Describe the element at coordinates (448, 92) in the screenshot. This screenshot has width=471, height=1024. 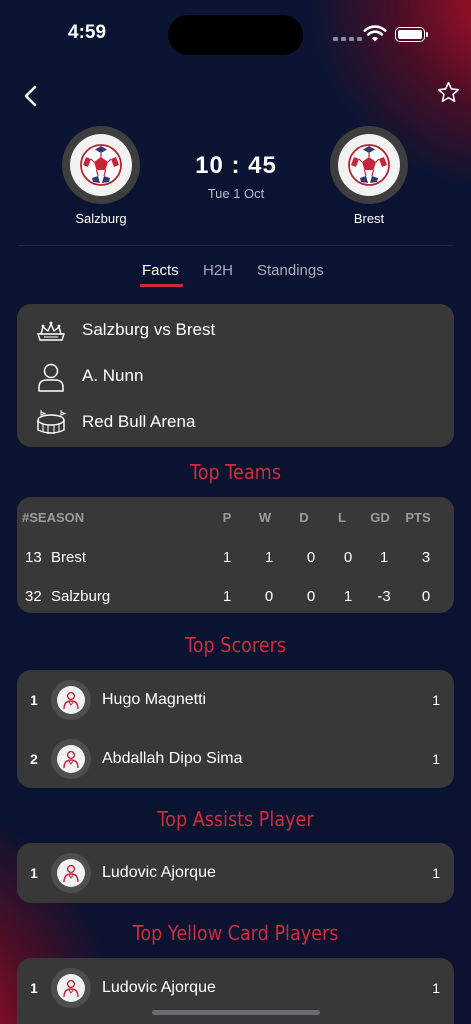
I see `favorite-star-icon` at that location.